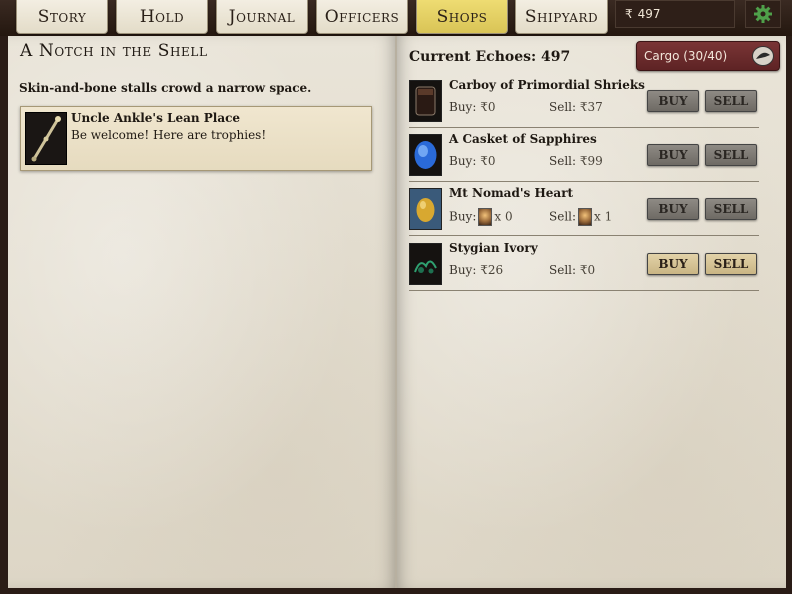 The image size is (792, 594). I want to click on sell-price: Sell: x 1, so click(580, 217).